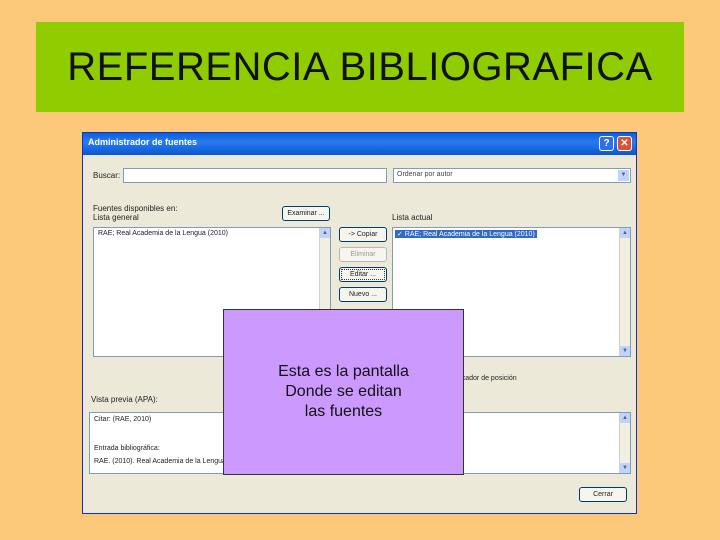 Image resolution: width=720 pixels, height=540 pixels. I want to click on chevron-down-icon: ▼, so click(623, 175).